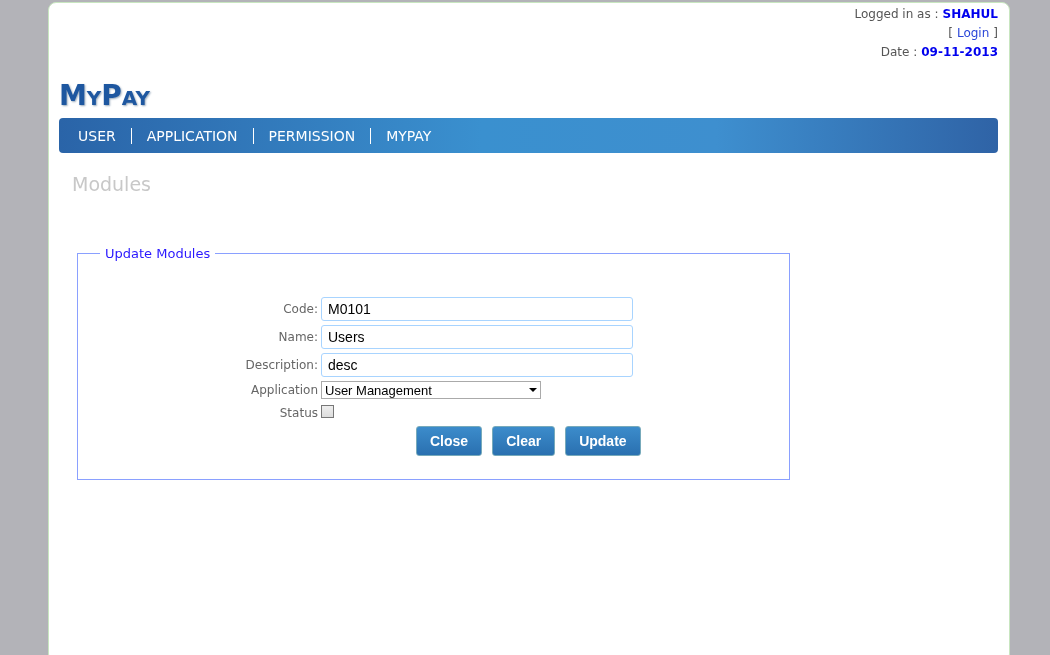  Describe the element at coordinates (524, 441) in the screenshot. I see `form-button: Clear` at that location.